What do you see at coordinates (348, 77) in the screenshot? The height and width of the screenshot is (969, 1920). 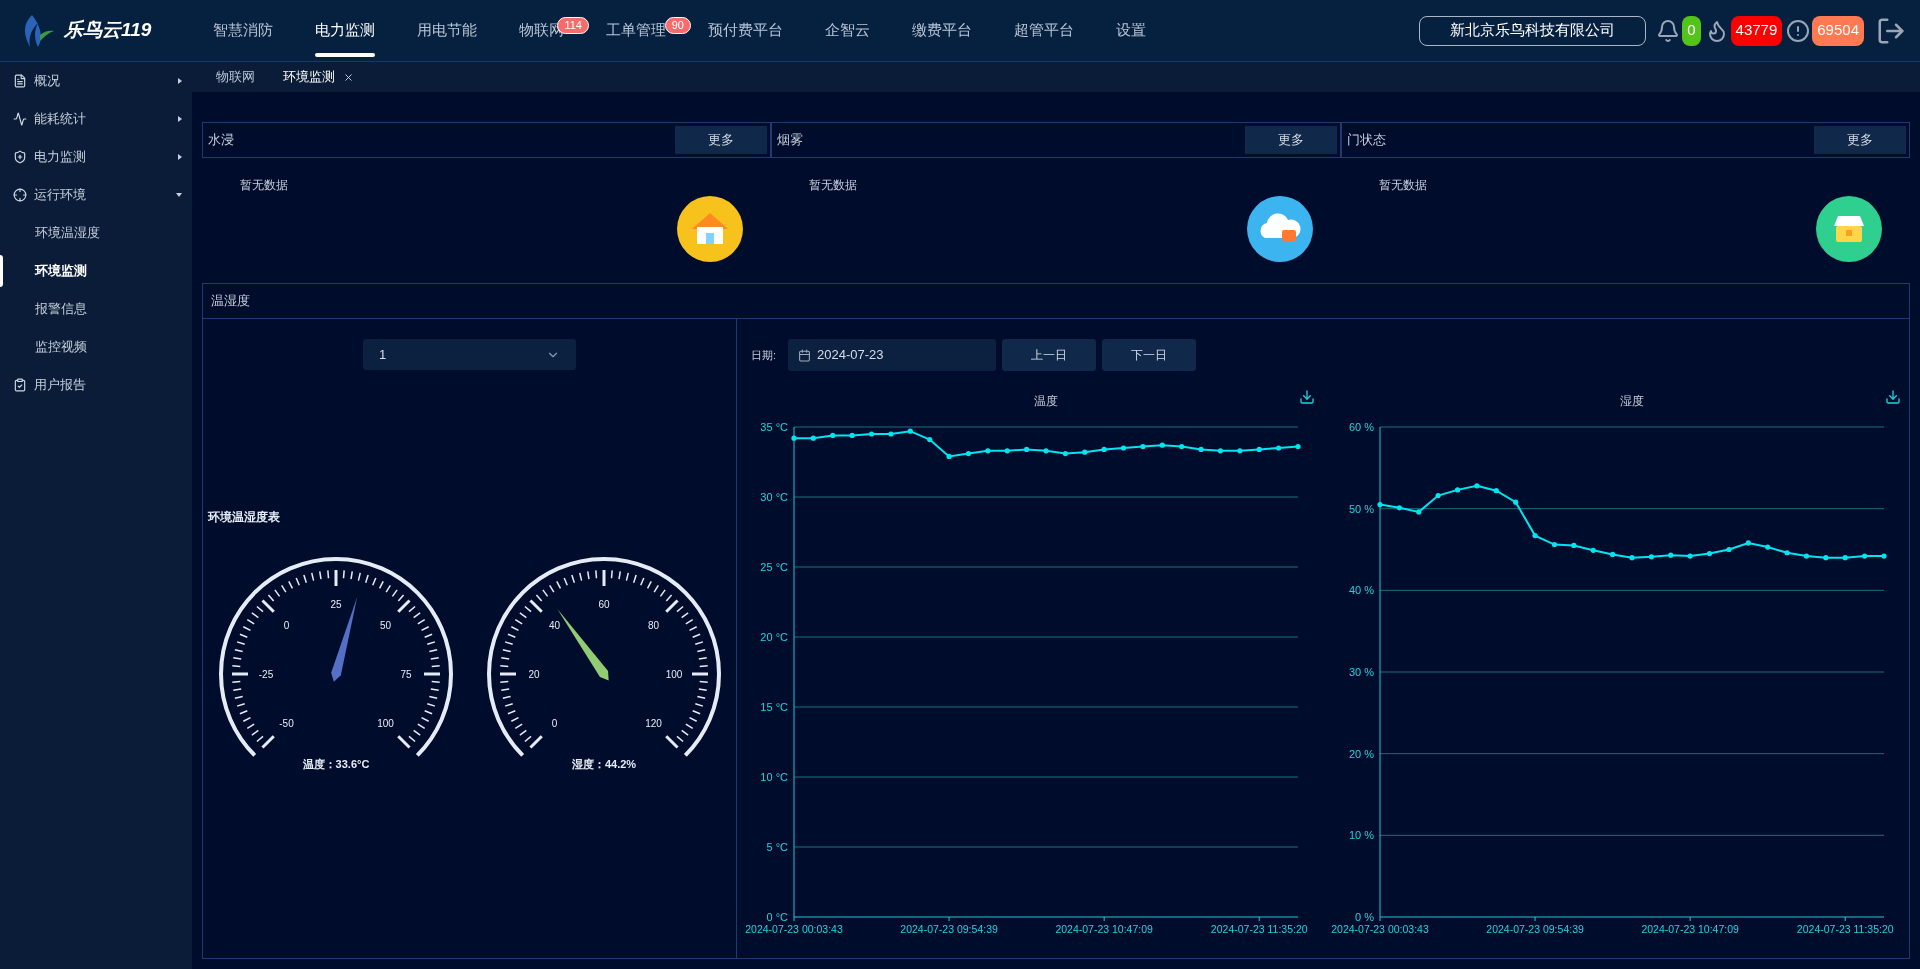 I see `close-icon` at bounding box center [348, 77].